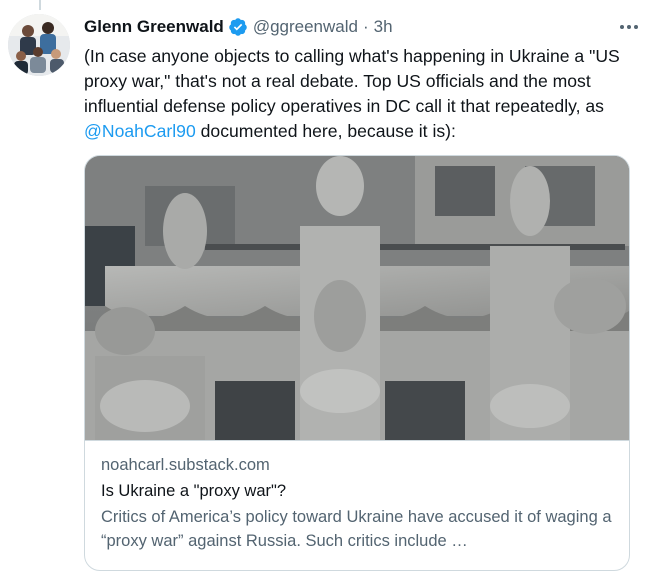  I want to click on avatar-image, so click(39, 45).